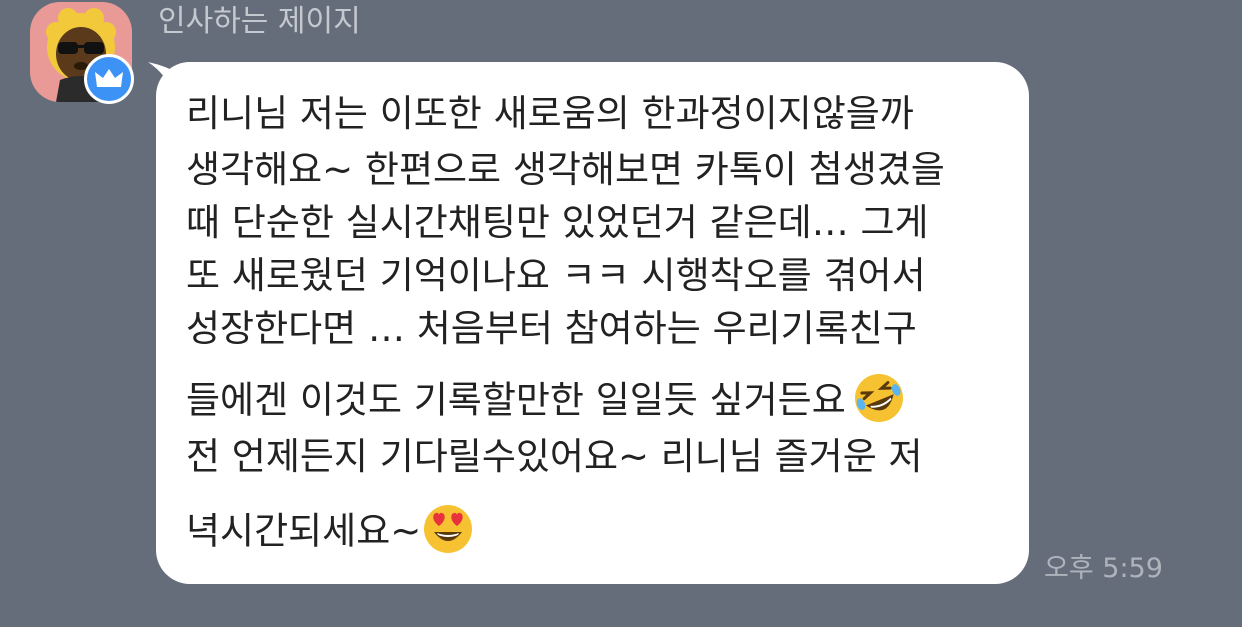 The width and height of the screenshot is (1242, 627). I want to click on message-line: 성장한다면 … 처음부터 참여하는 우리기록친구, so click(551, 328).